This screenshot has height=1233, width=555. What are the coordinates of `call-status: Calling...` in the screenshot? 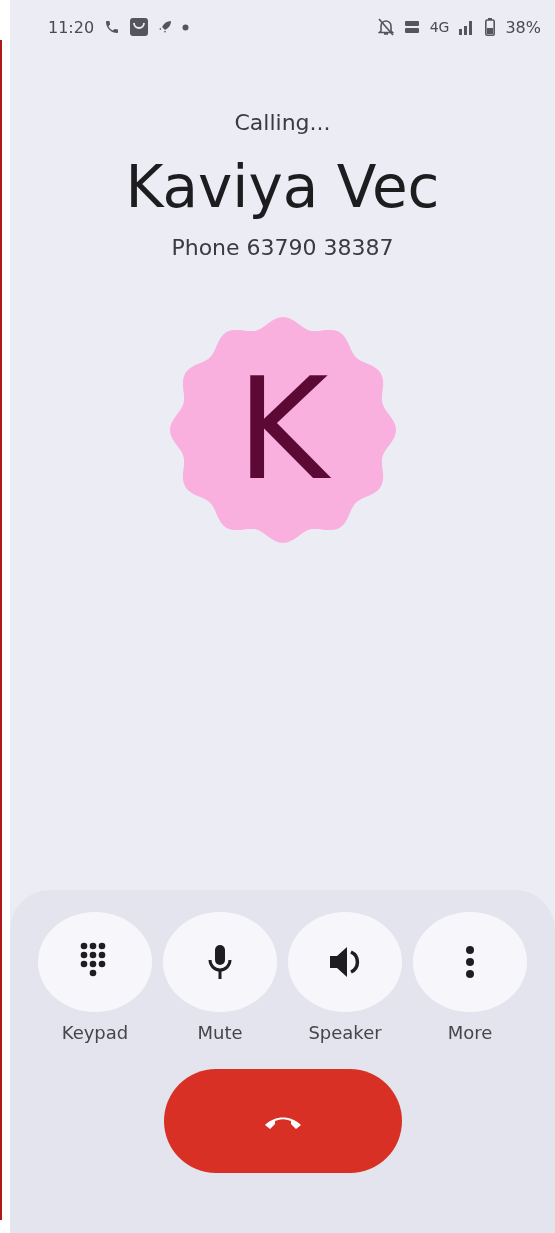 It's located at (282, 122).